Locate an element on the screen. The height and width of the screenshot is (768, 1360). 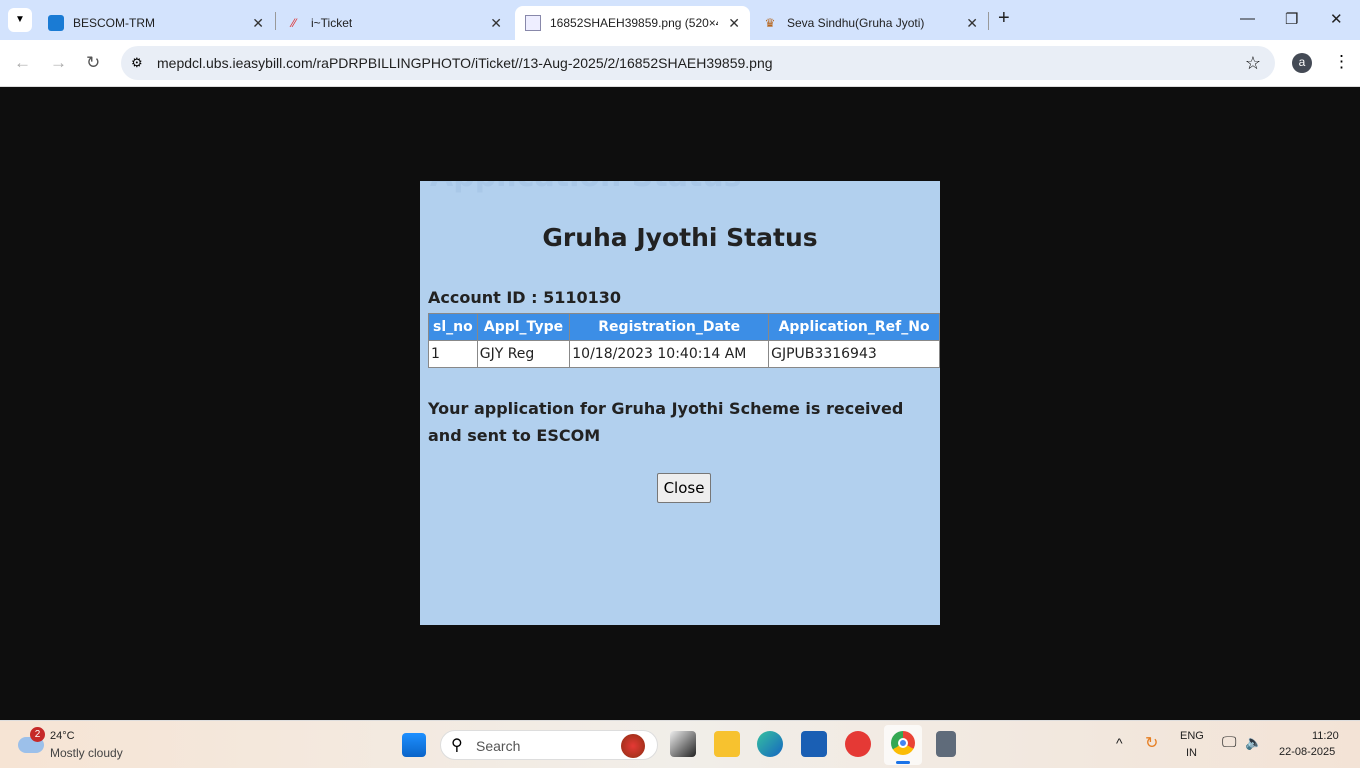
minimize-button: — is located at coordinates (1247, 18).